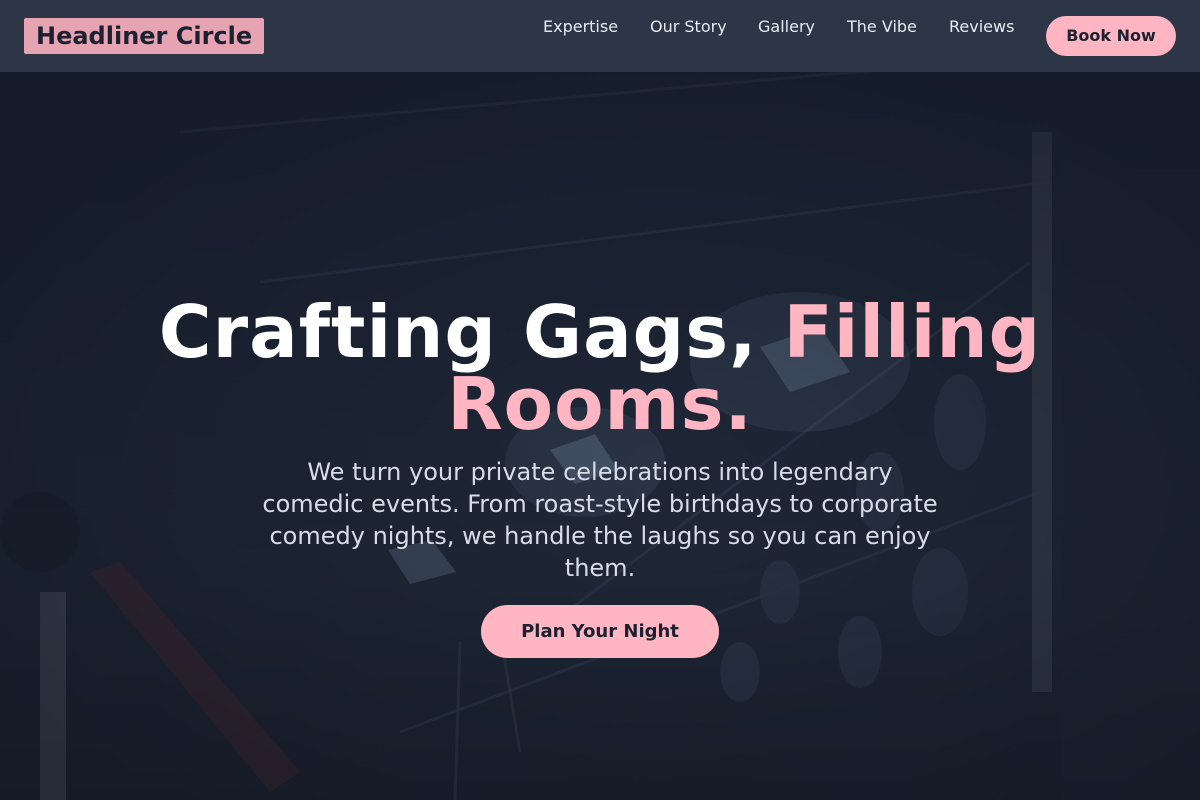 Image resolution: width=1200 pixels, height=800 pixels. I want to click on hero-title-accent-2: Rooms., so click(600, 404).